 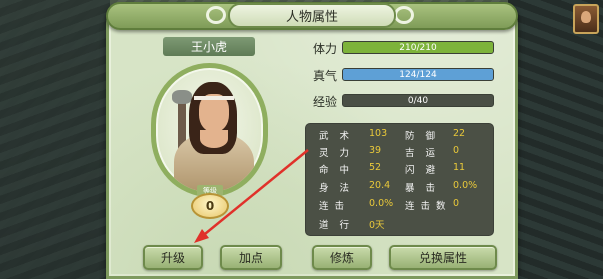 What do you see at coordinates (182, 97) in the screenshot?
I see `staff-head-icon` at bounding box center [182, 97].